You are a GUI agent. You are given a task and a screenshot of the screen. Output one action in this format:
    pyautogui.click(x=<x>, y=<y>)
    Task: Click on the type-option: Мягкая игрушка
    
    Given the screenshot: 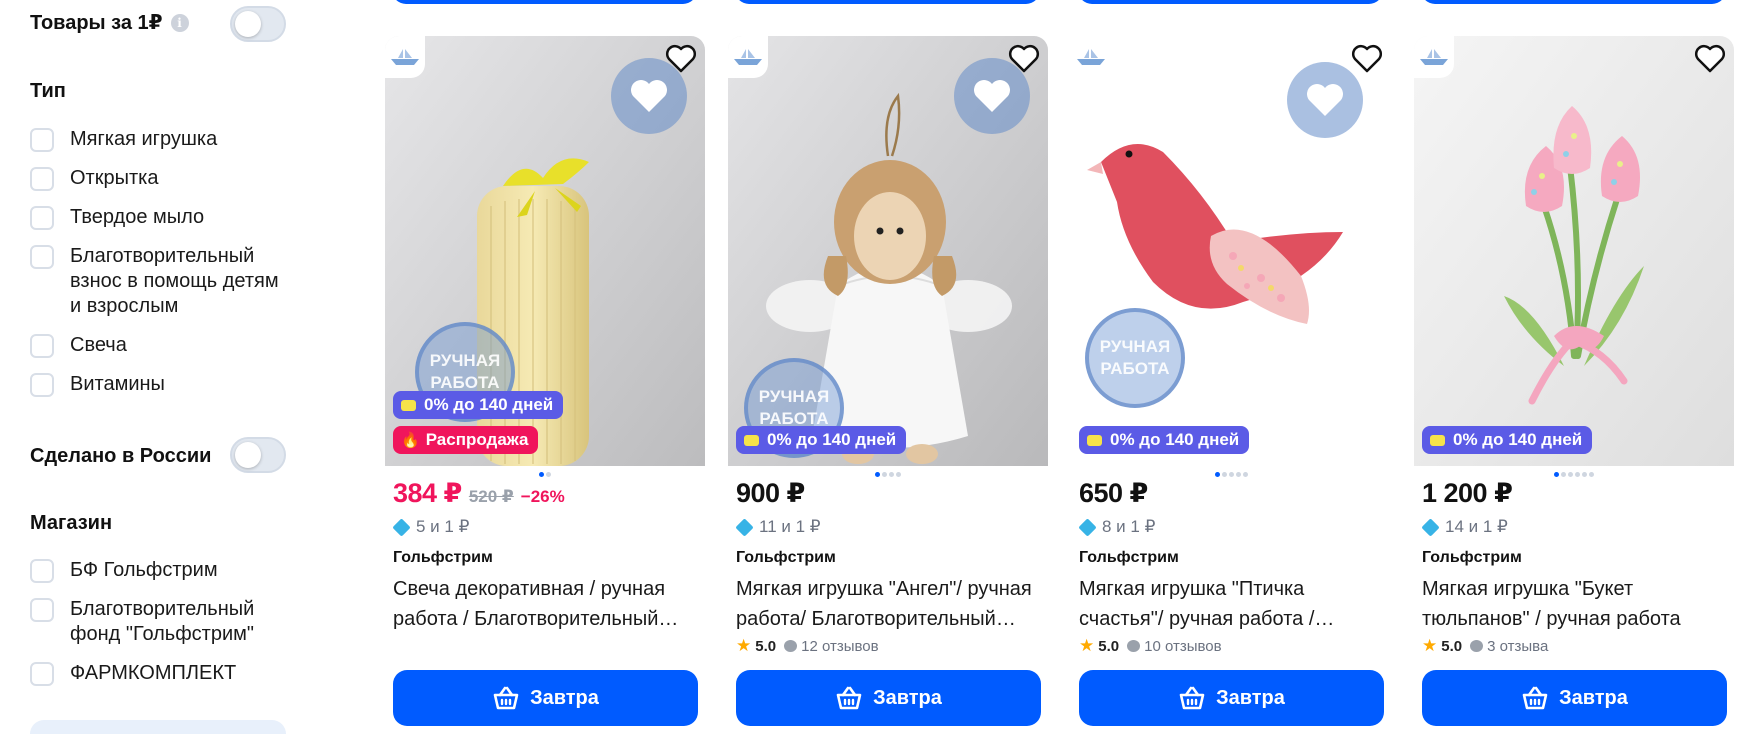 What is the action you would take?
    pyautogui.click(x=160, y=139)
    